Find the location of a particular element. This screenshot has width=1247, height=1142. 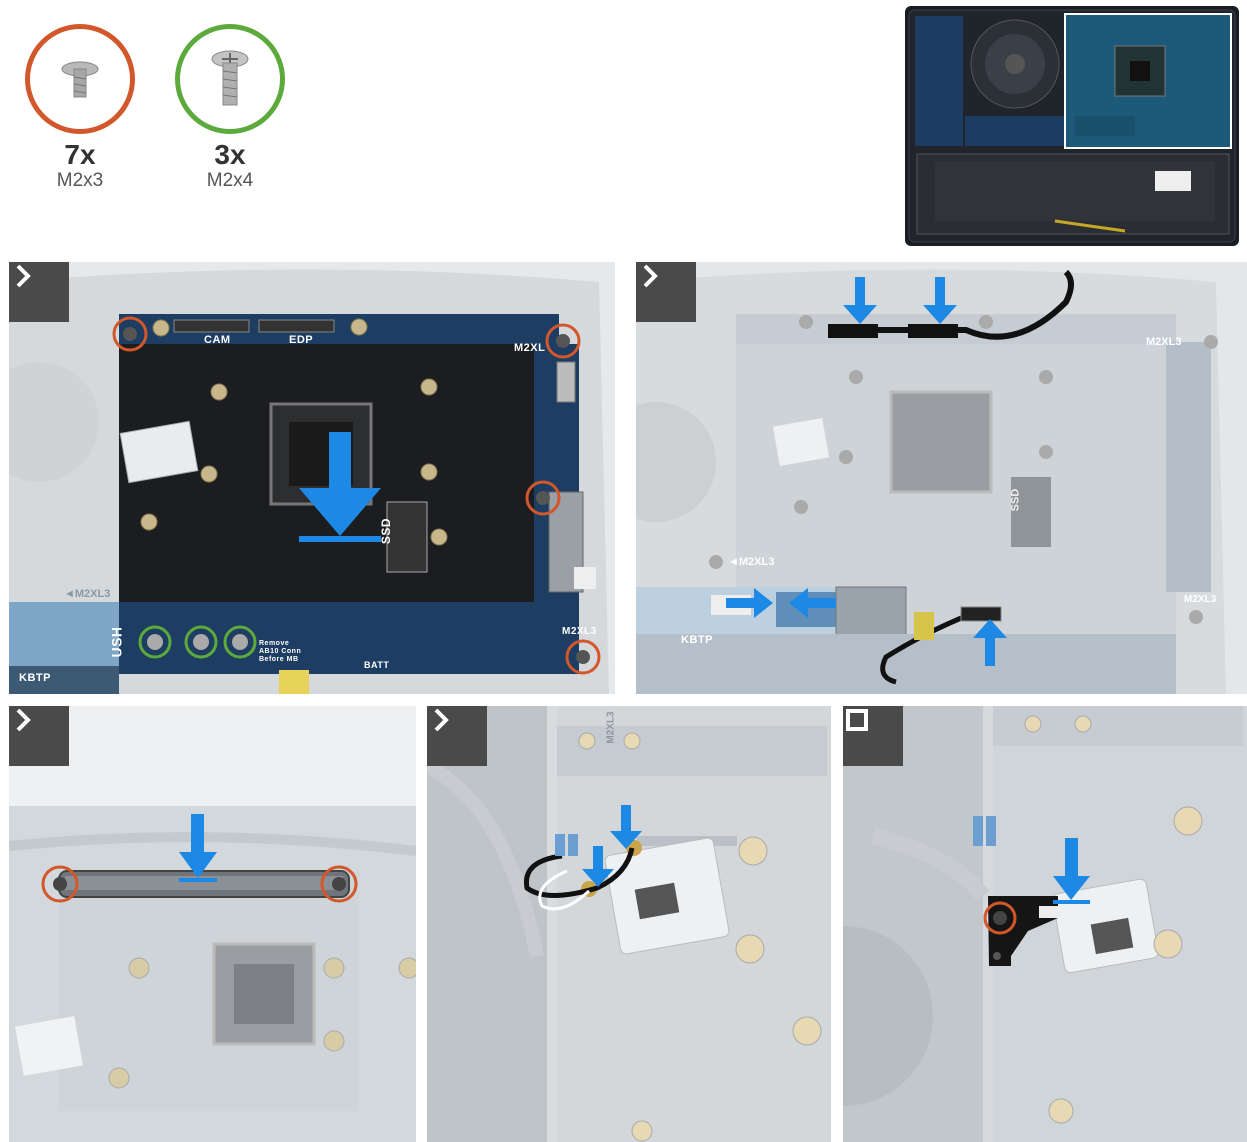

step-3-panel is located at coordinates (212, 924).